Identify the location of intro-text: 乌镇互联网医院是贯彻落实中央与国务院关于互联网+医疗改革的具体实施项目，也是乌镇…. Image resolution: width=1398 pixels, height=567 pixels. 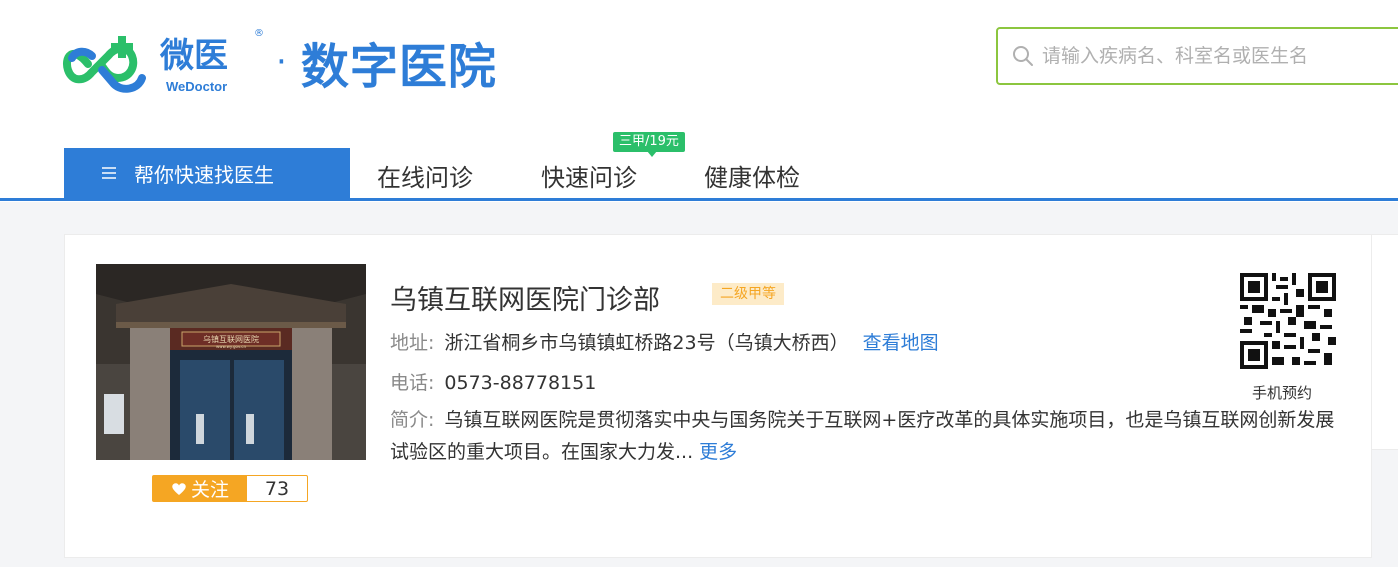
(862, 436).